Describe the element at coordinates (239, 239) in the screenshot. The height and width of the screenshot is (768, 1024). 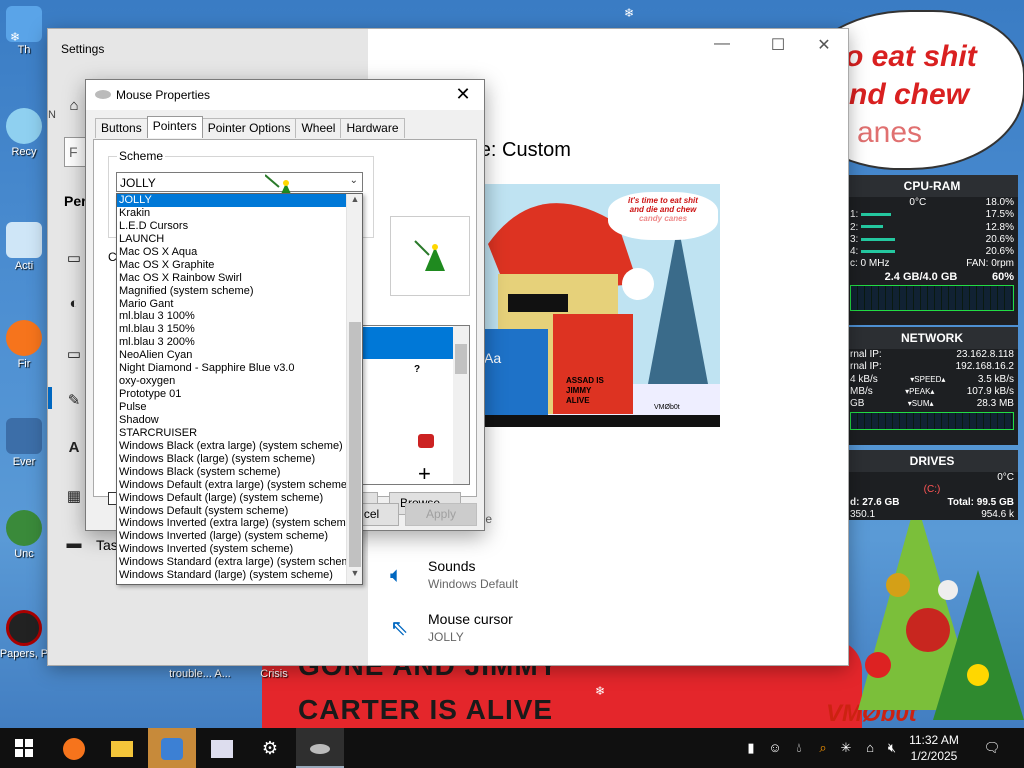
I see `scheme-option: LAUNCH` at that location.